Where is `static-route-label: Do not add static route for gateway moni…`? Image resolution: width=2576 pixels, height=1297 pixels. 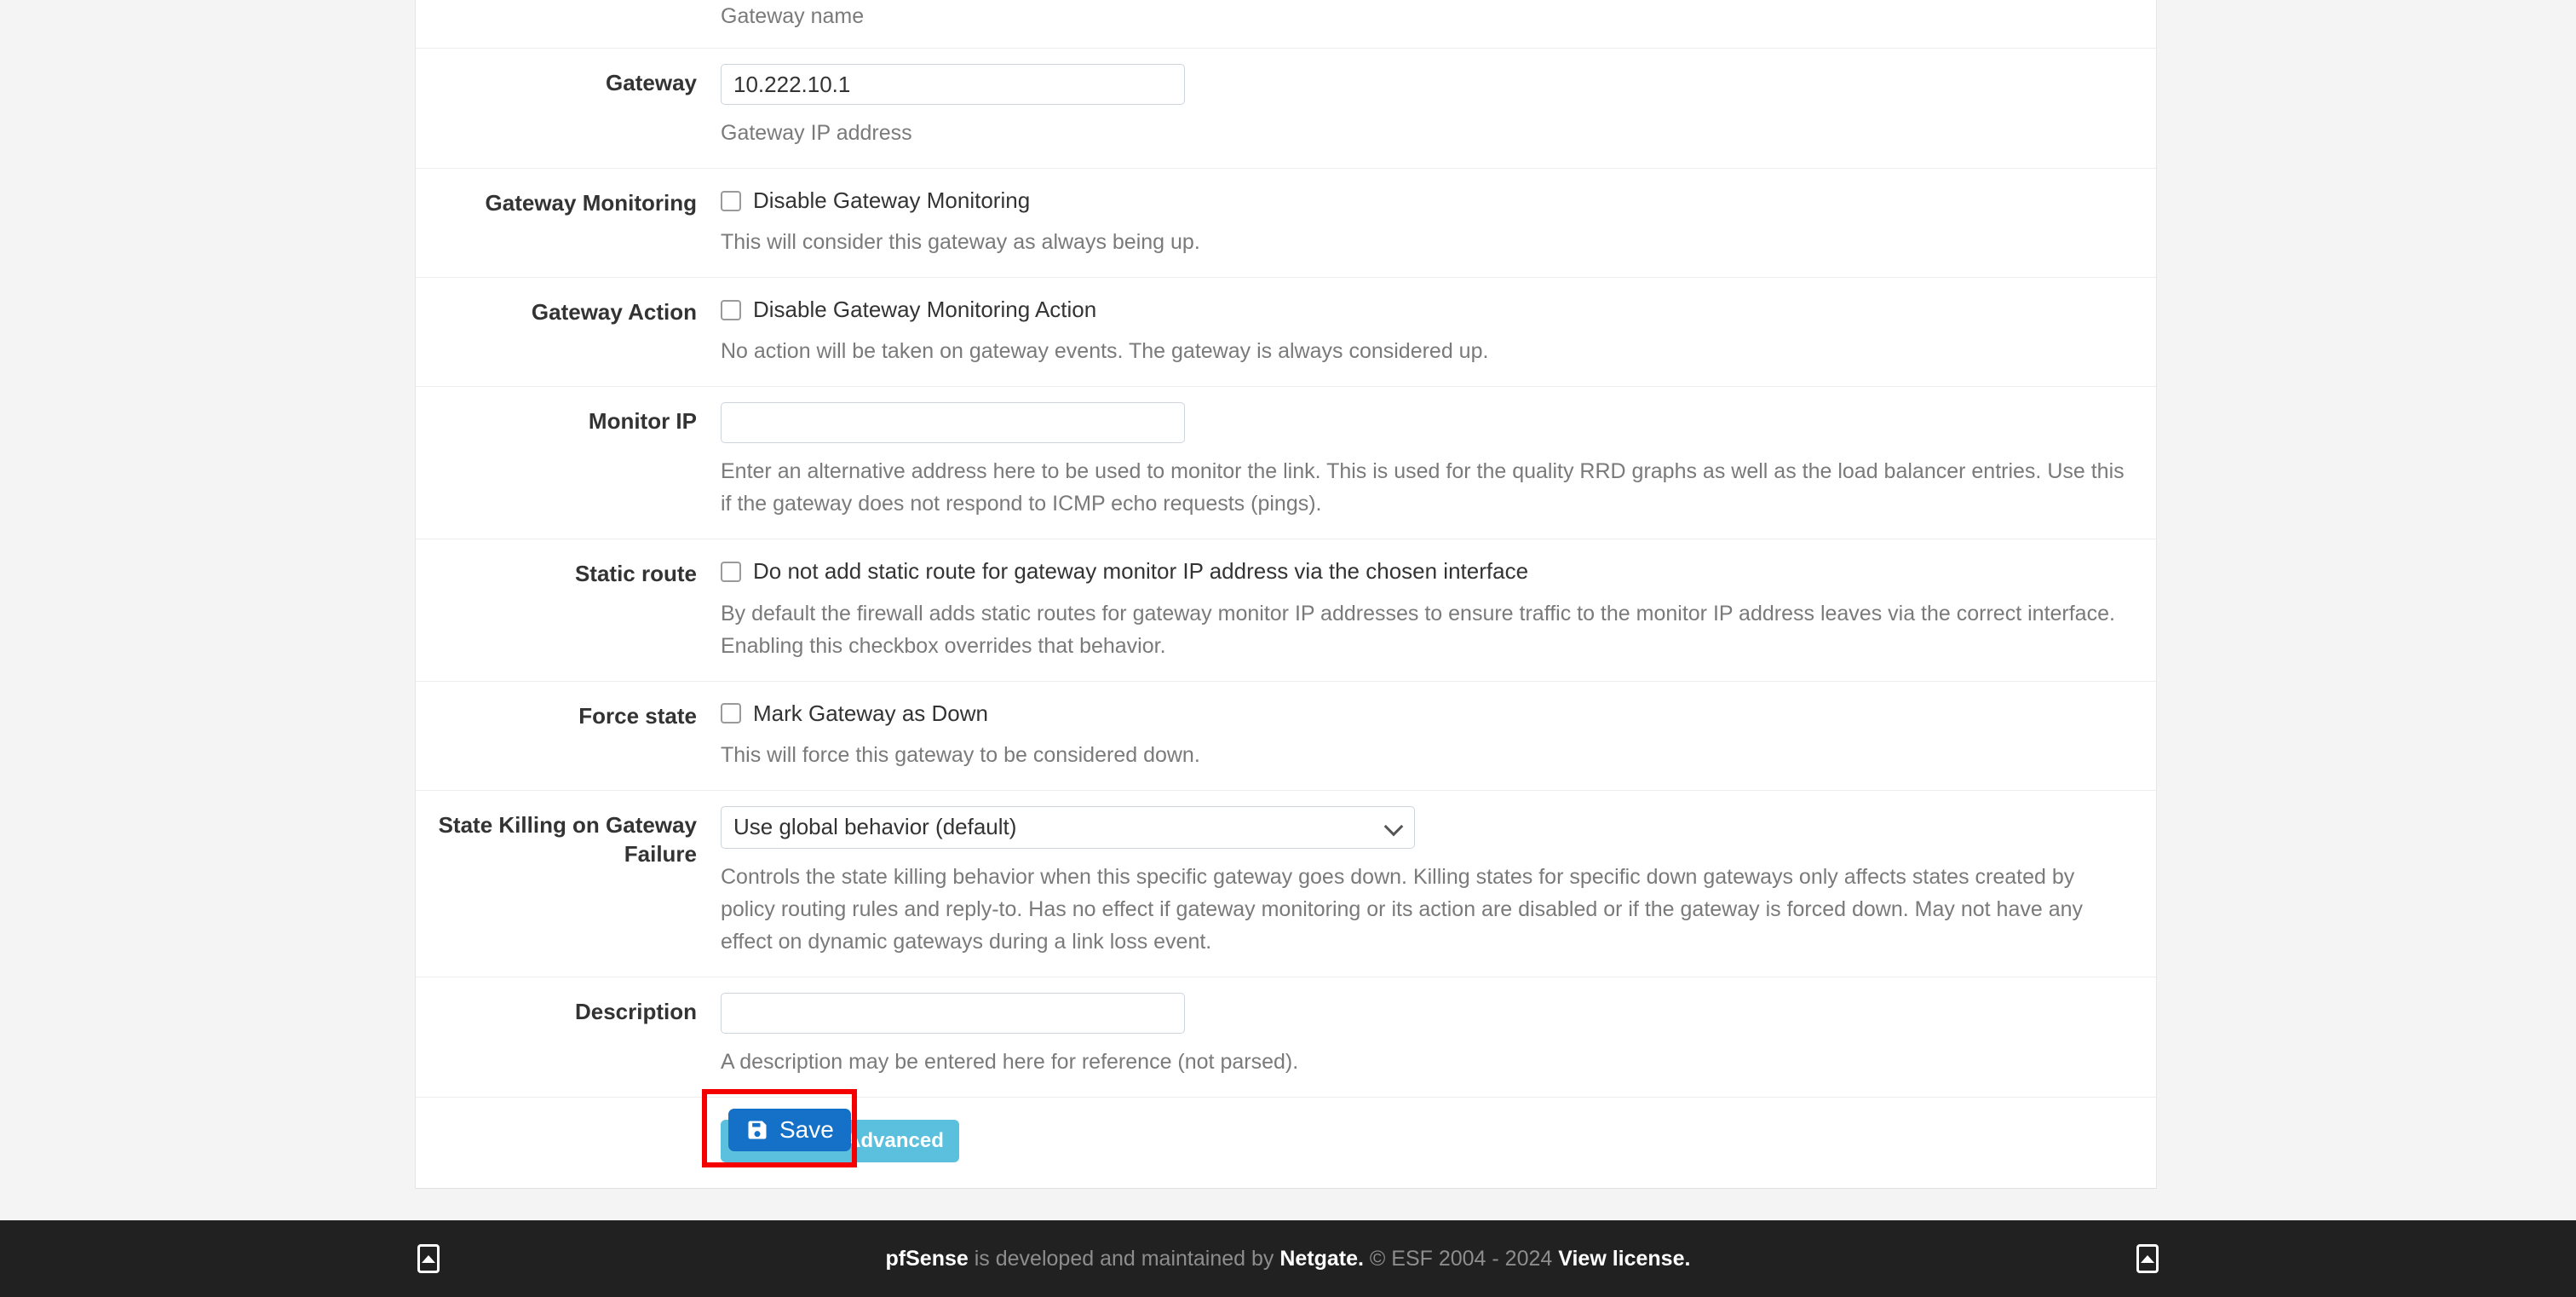
static-route-label: Do not add static route for gateway moni… is located at coordinates (1141, 571).